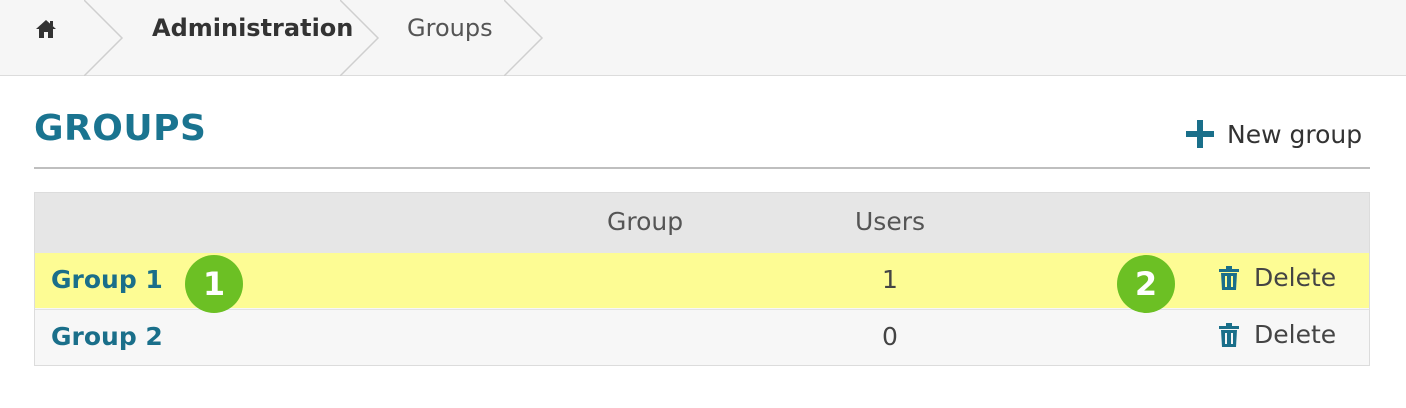  What do you see at coordinates (890, 221) in the screenshot?
I see `column-header-users: Users` at bounding box center [890, 221].